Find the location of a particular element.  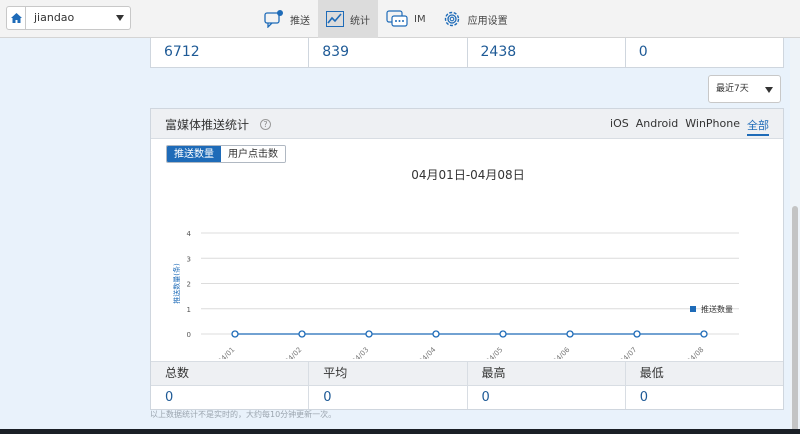

stats-value-row: 0 0 0 0 is located at coordinates (467, 397).